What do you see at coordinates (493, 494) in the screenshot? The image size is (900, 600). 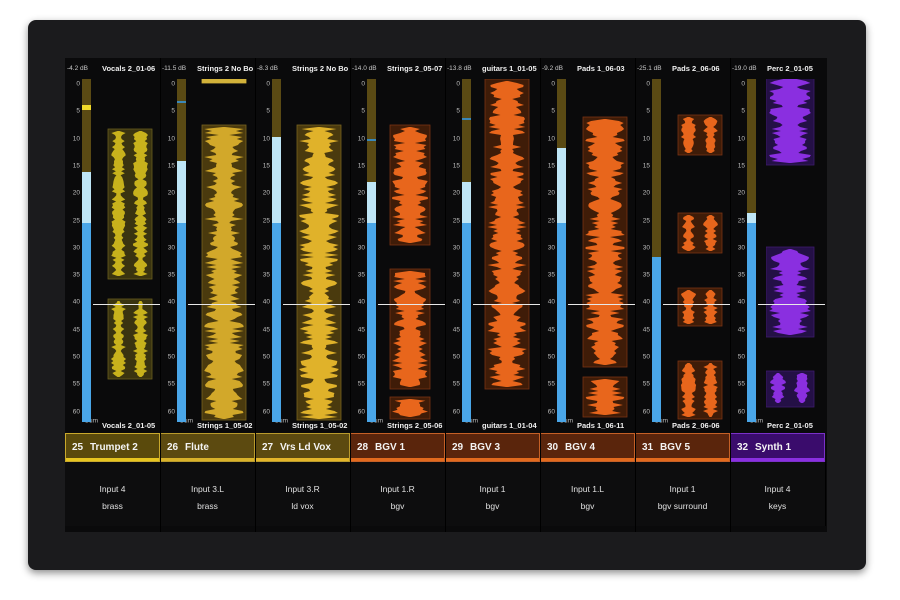 I see `channel-io-panel: Input 1 bgv` at bounding box center [493, 494].